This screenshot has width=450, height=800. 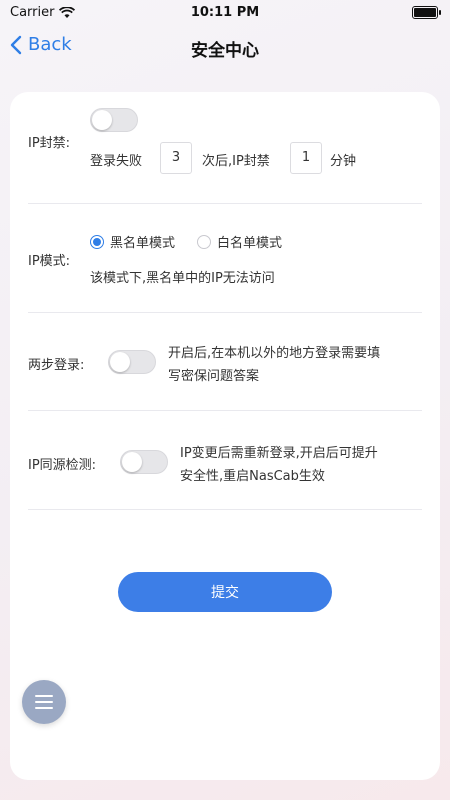 I want to click on submit-button: 提交, so click(x=225, y=592).